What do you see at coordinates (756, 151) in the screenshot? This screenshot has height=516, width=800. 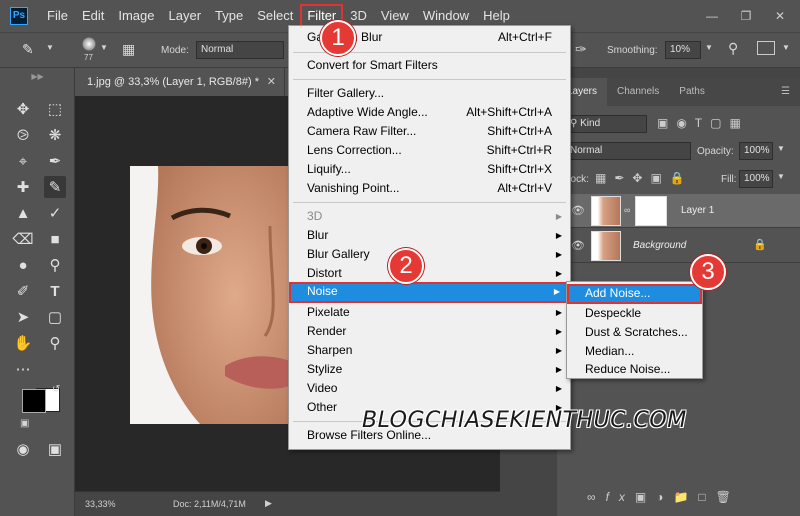 I see `opacity-input: 100%` at bounding box center [756, 151].